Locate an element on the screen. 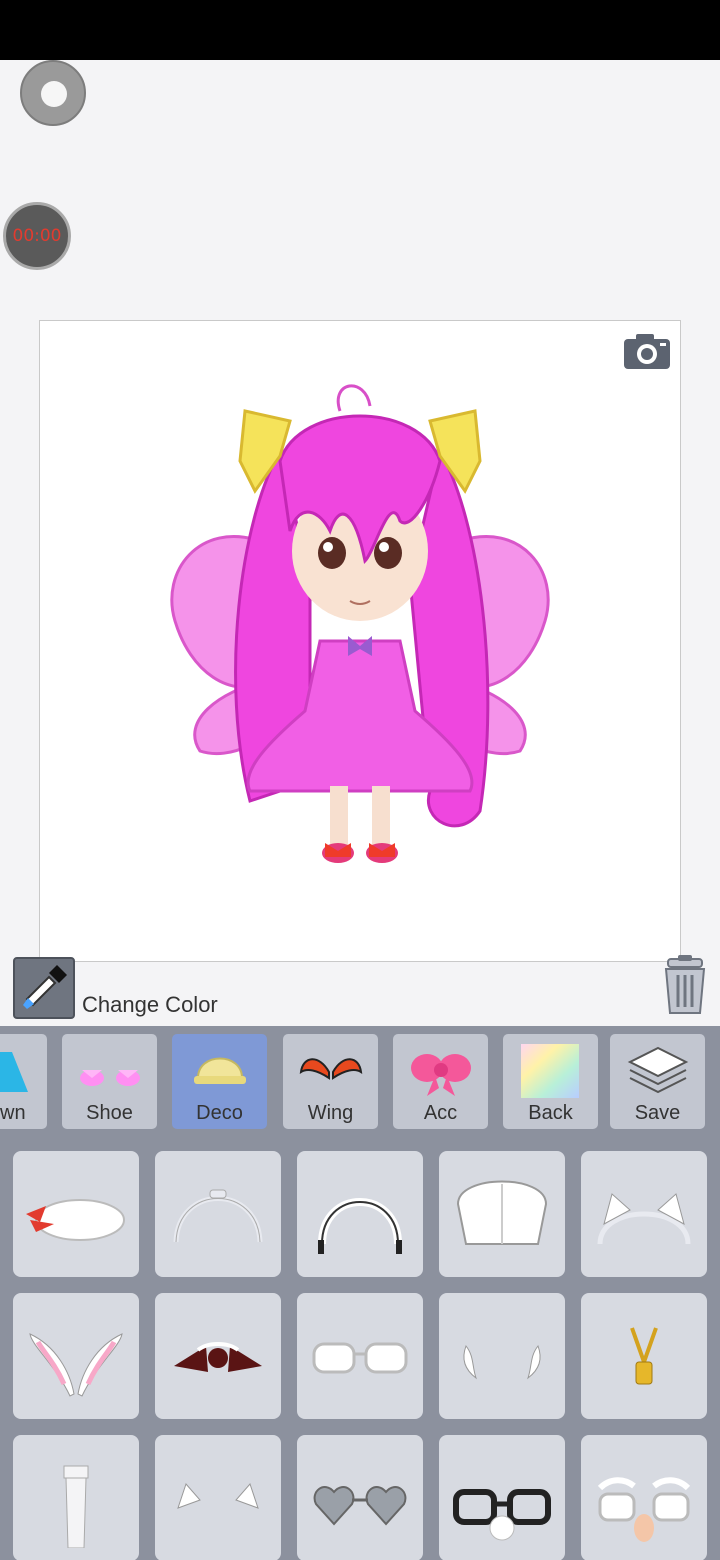 The height and width of the screenshot is (1560, 720). item-heart-sunglasses is located at coordinates (360, 1497).